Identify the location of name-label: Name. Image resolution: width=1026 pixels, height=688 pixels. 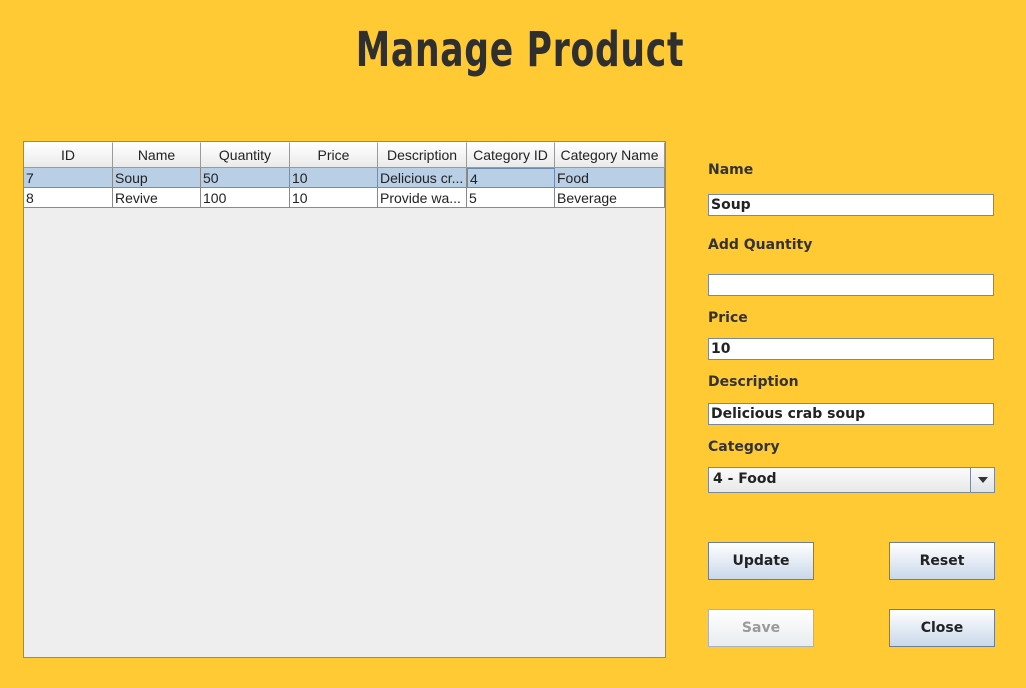
(731, 170).